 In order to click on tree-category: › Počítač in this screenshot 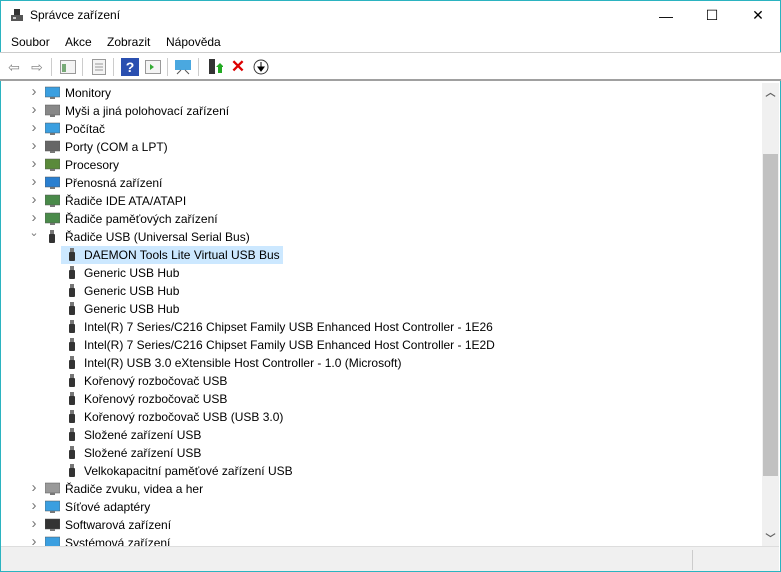, I will do `click(381, 128)`.